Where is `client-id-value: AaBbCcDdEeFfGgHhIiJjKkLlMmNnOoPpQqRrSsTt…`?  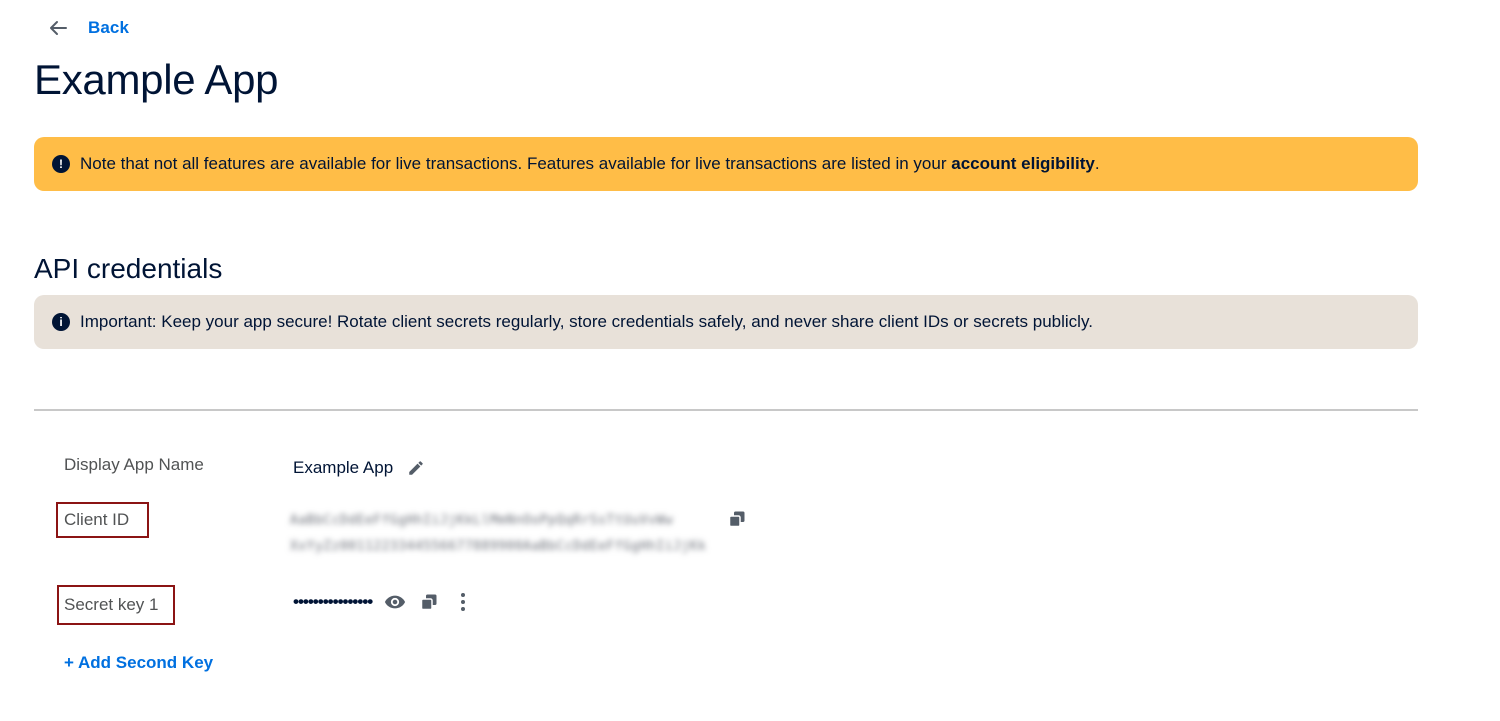
client-id-value: AaBbCcDdEeFfGgHhIiJjKkLlMmNnOoPpQqRrSsTt… is located at coordinates (500, 534).